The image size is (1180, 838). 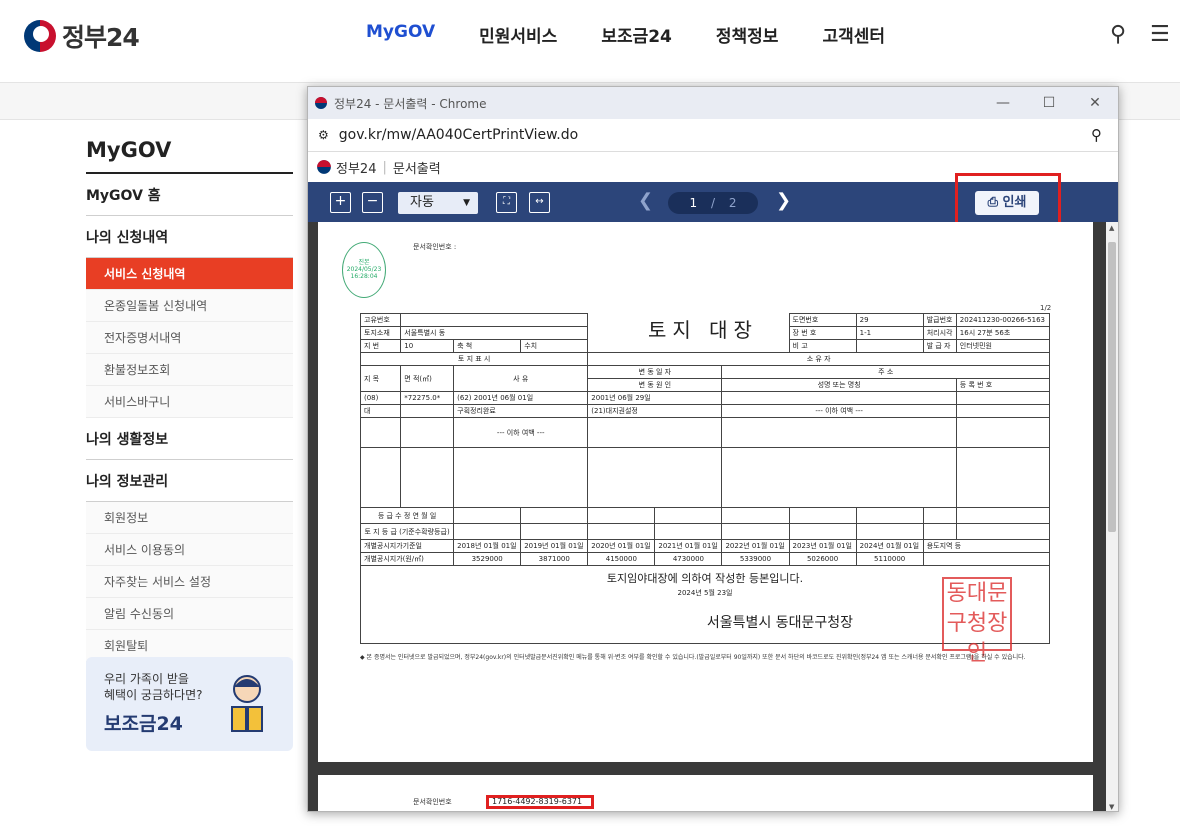 I want to click on logo-text: 정부24, so click(x=101, y=37).